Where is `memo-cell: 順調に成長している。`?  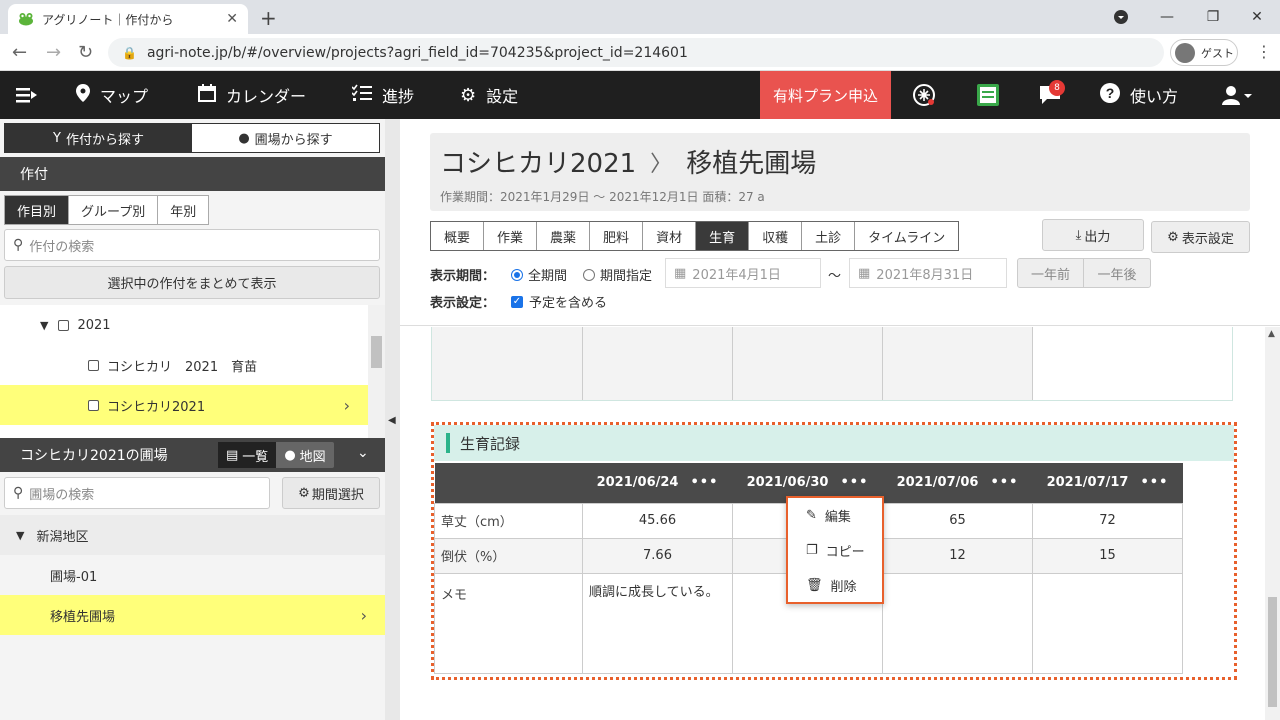
memo-cell: 順調に成長している。 is located at coordinates (657, 623).